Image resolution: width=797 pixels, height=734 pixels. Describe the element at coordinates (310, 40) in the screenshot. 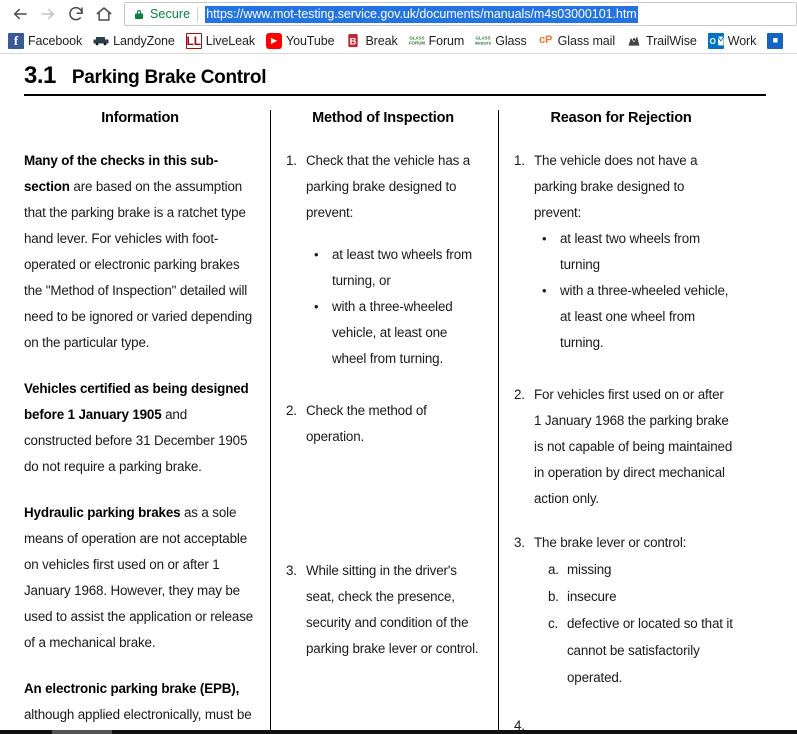

I see `bookmark-label: YouTube` at that location.